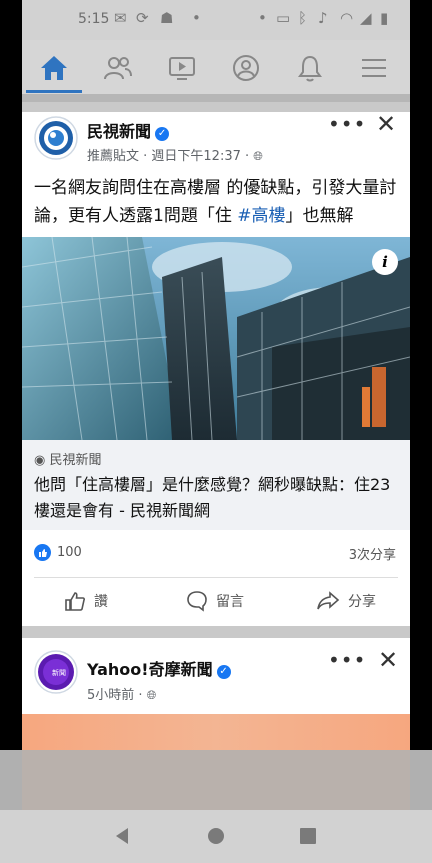  What do you see at coordinates (212, 497) in the screenshot?
I see `link-title: 他問「住高樓層」是什麼感覺？網秒曝缺點：住23樓還是會有 - 民視新聞網` at bounding box center [212, 497].